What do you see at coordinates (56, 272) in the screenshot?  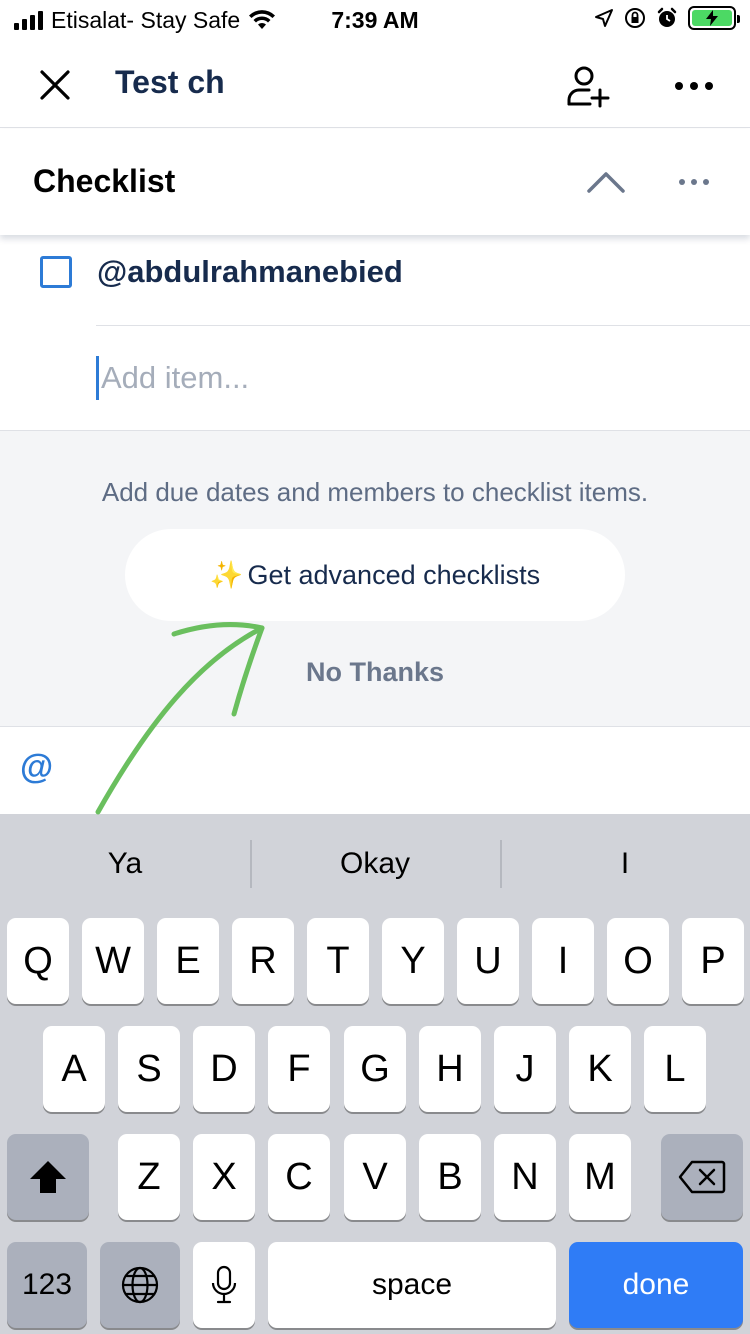 I see `checklist-item-checkbox` at bounding box center [56, 272].